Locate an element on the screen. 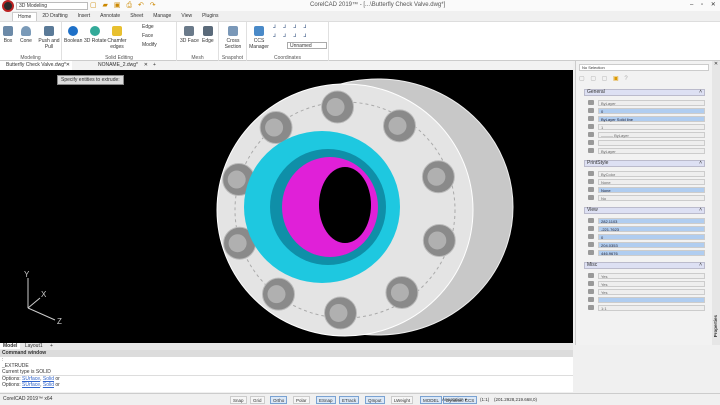 The height and width of the screenshot is (405, 720). property-field: ——— ByLayer is located at coordinates (651, 135).